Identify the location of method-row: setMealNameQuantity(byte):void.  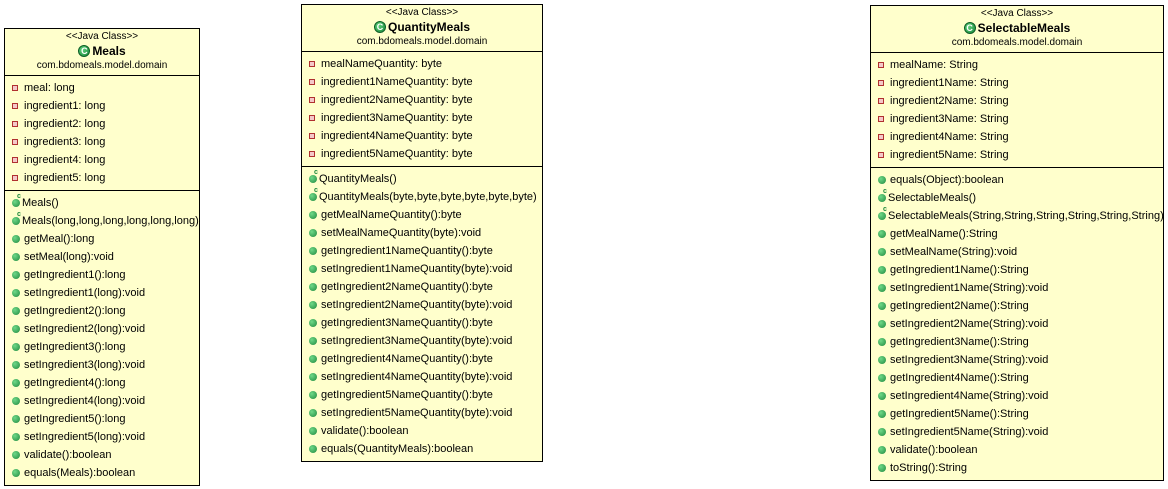
(425, 233).